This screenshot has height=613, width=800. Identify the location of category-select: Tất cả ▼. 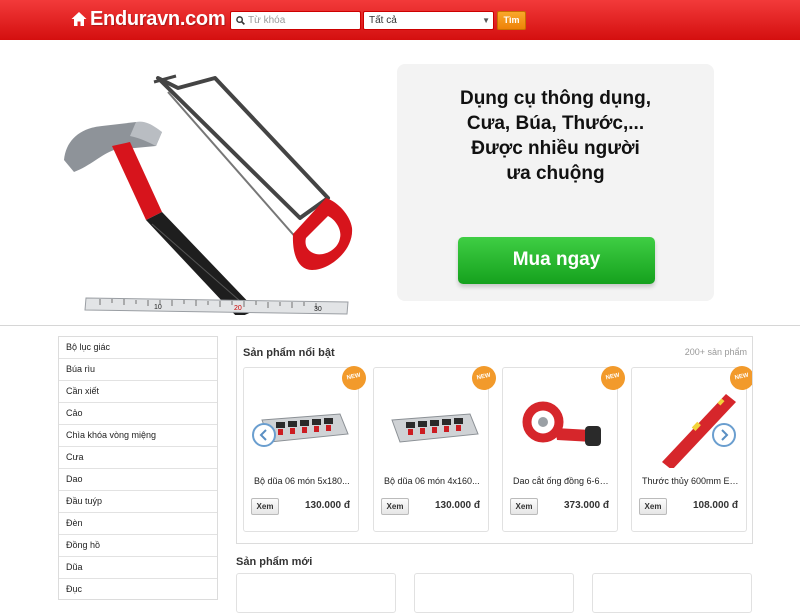
(428, 20).